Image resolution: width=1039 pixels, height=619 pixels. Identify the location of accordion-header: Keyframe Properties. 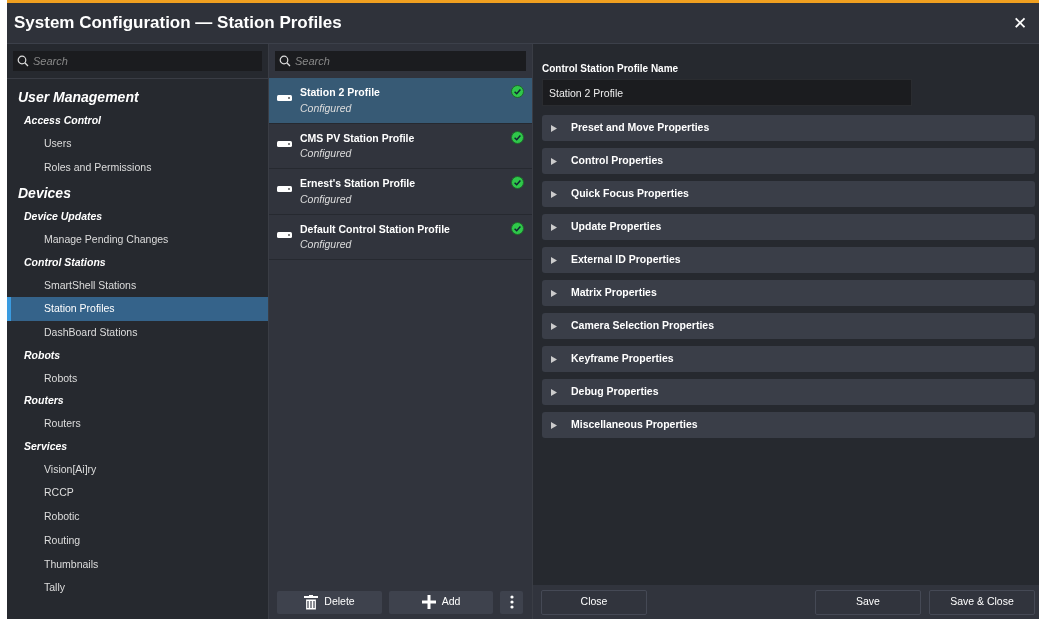
(788, 359).